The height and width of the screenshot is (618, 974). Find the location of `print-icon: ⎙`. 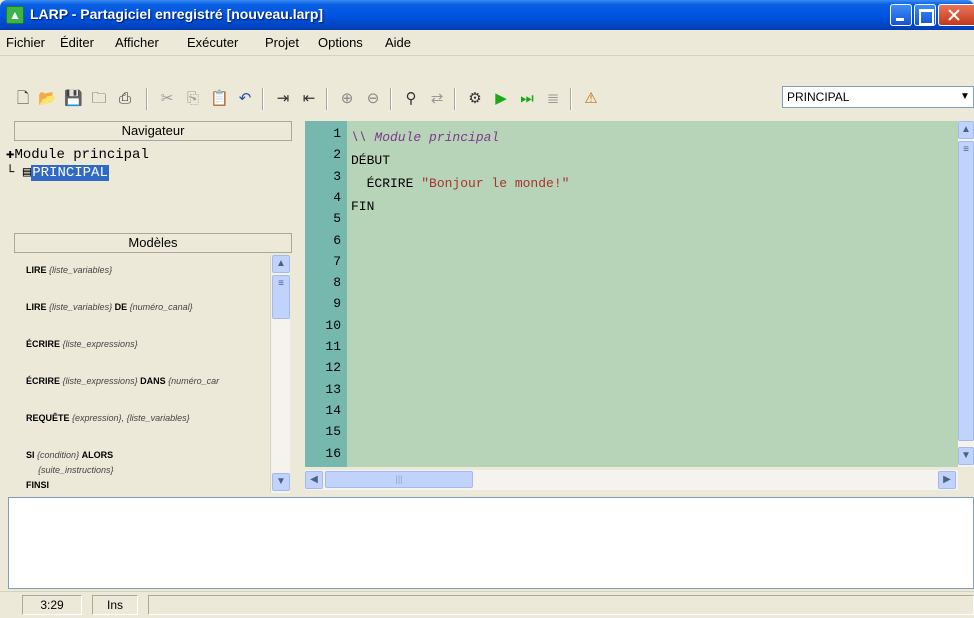

print-icon: ⎙ is located at coordinates (125, 99).